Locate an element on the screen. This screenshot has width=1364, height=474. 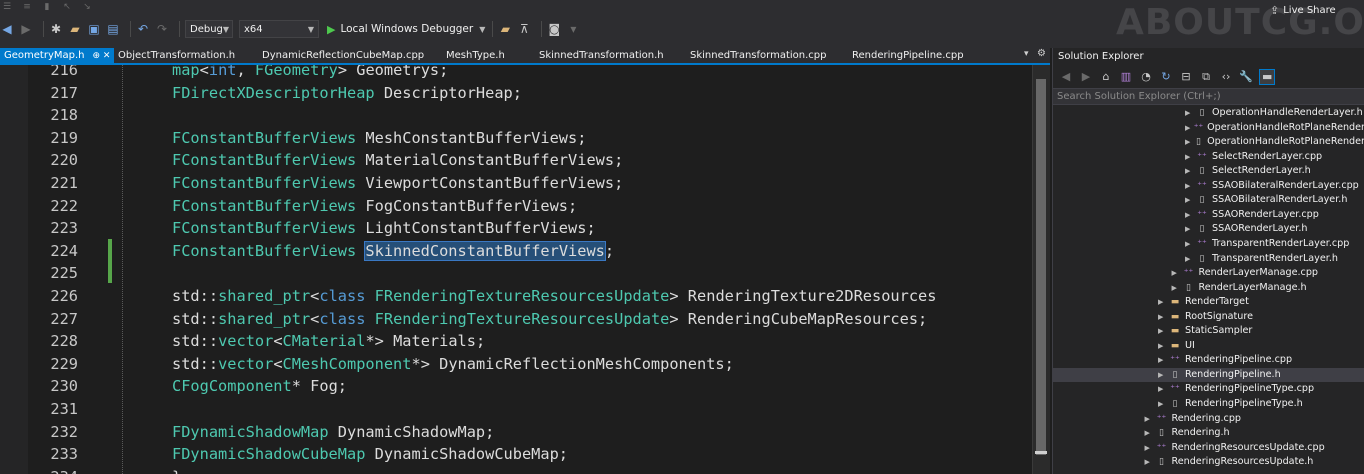
tree-file: ▶ ▯ RenderingPipeline.h is located at coordinates (1208, 374).